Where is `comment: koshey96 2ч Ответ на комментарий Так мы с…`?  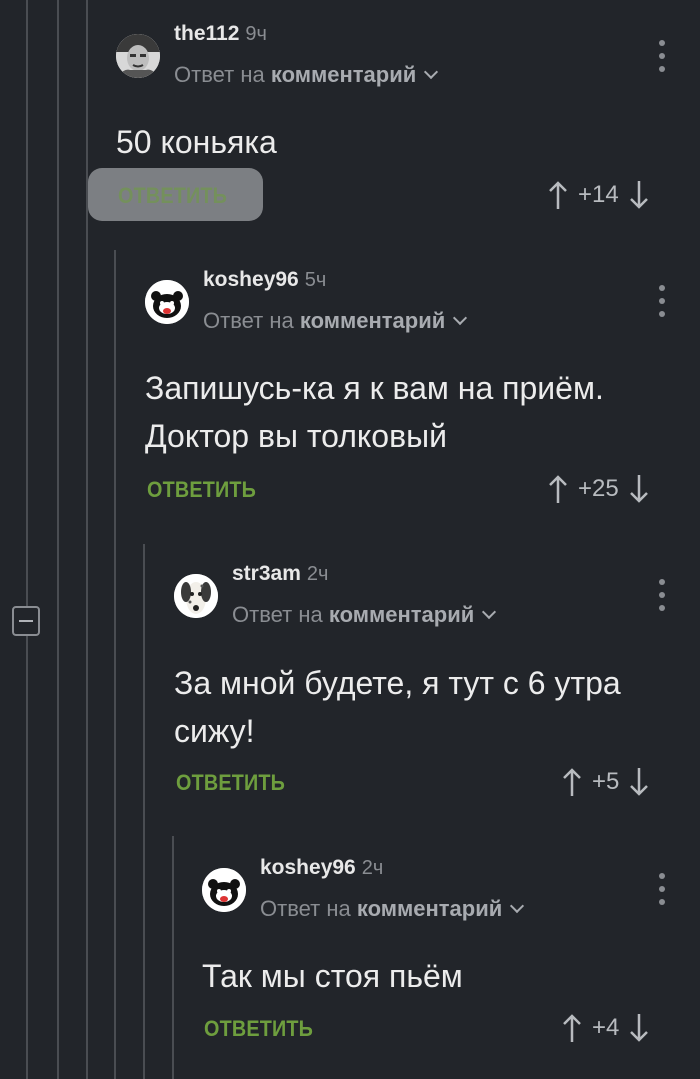 comment: koshey96 2ч Ответ на комментарий Так мы с… is located at coordinates (444, 931).